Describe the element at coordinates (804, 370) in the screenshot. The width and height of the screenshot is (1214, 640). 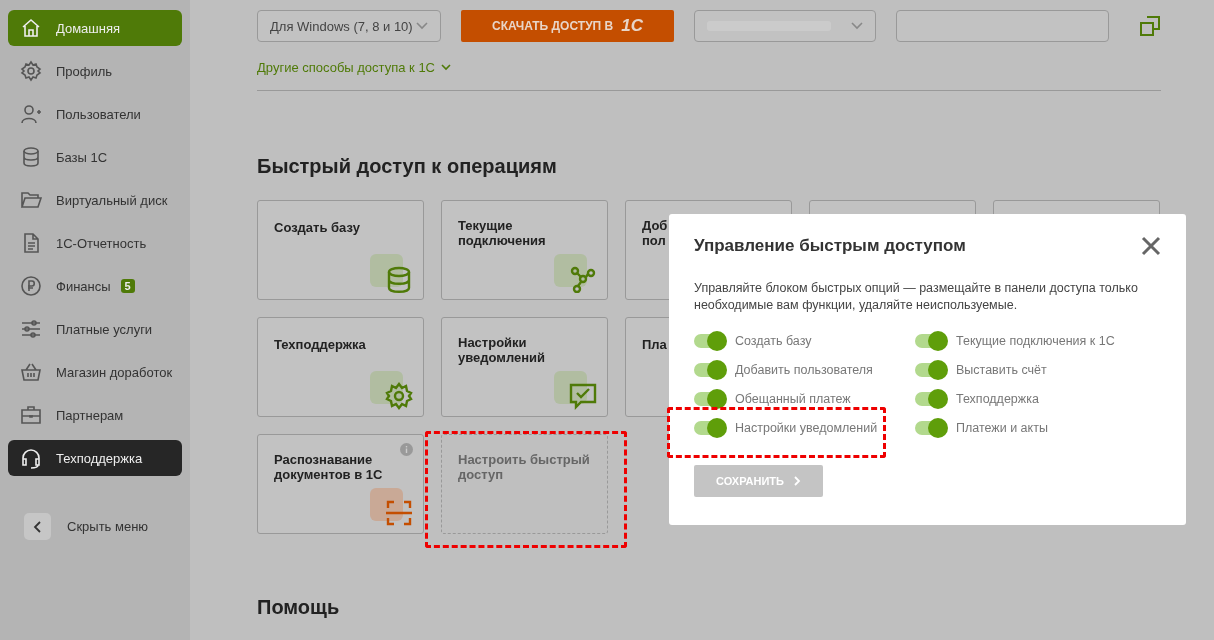
I see `toggle-label: Добавить пользователя` at that location.